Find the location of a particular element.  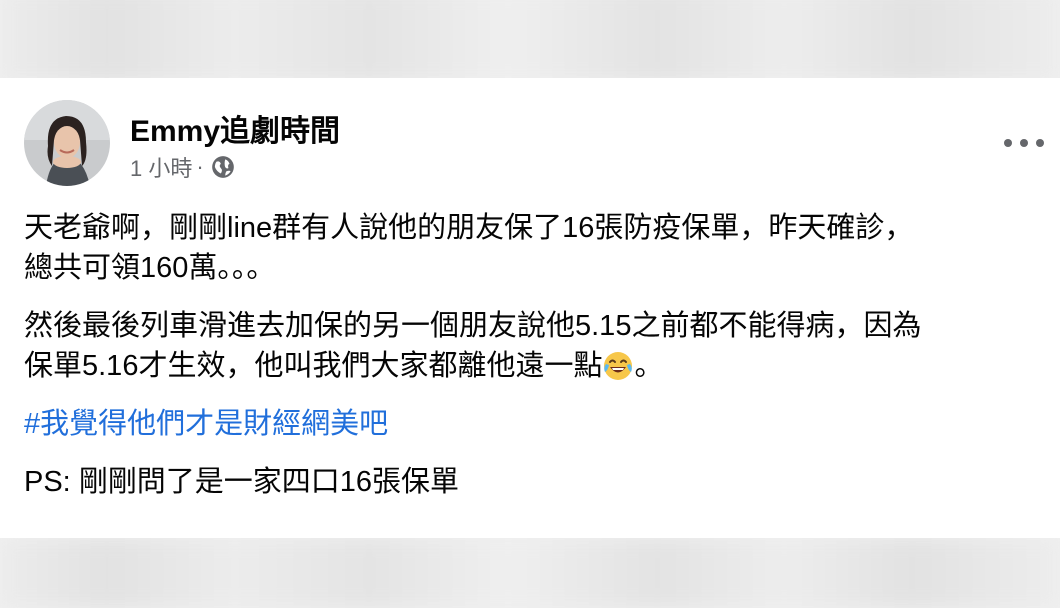

paragraph-2-end: 。 is located at coordinates (649, 366).